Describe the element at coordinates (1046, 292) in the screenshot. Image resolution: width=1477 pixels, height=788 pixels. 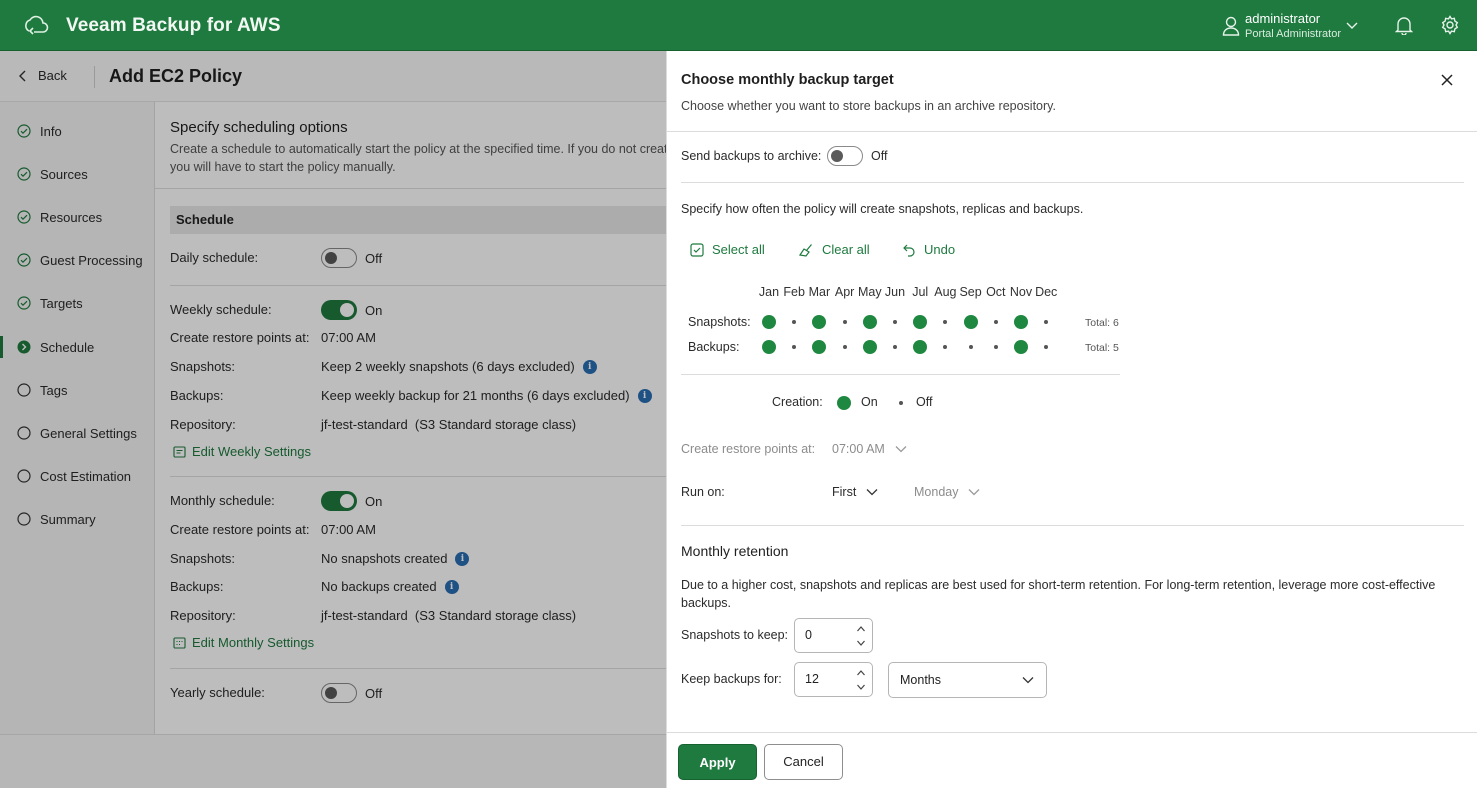
I see `month-label: Dec` at that location.